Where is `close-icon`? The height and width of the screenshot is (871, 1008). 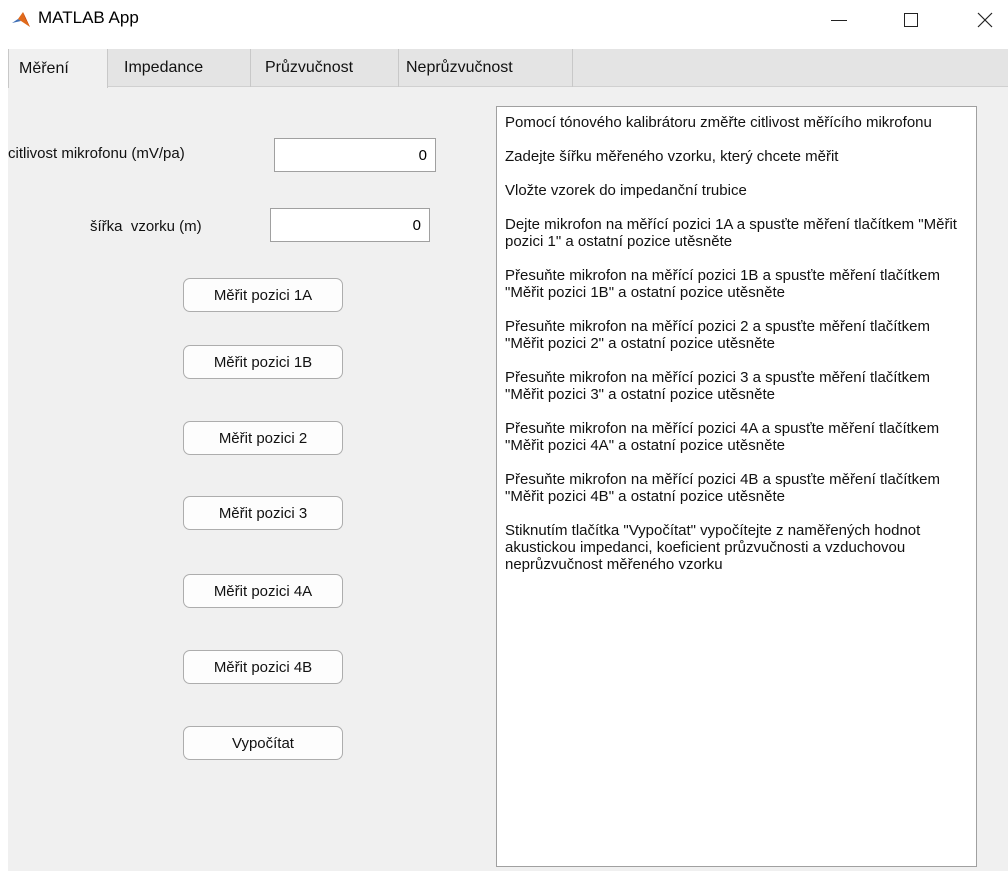
close-icon is located at coordinates (985, 20).